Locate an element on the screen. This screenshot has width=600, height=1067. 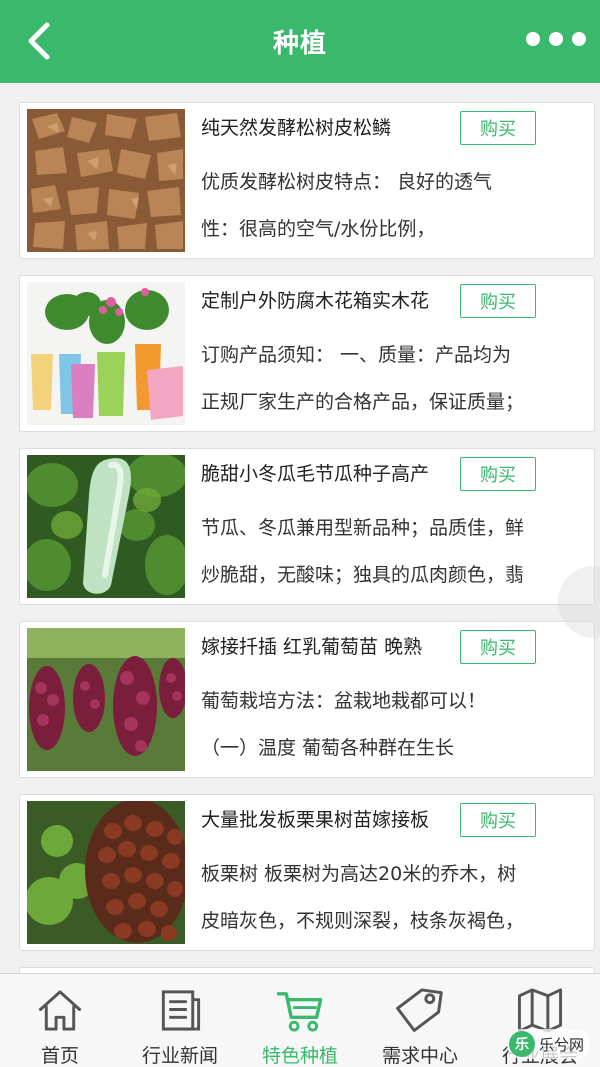
app-header: 种植 is located at coordinates (300, 41).